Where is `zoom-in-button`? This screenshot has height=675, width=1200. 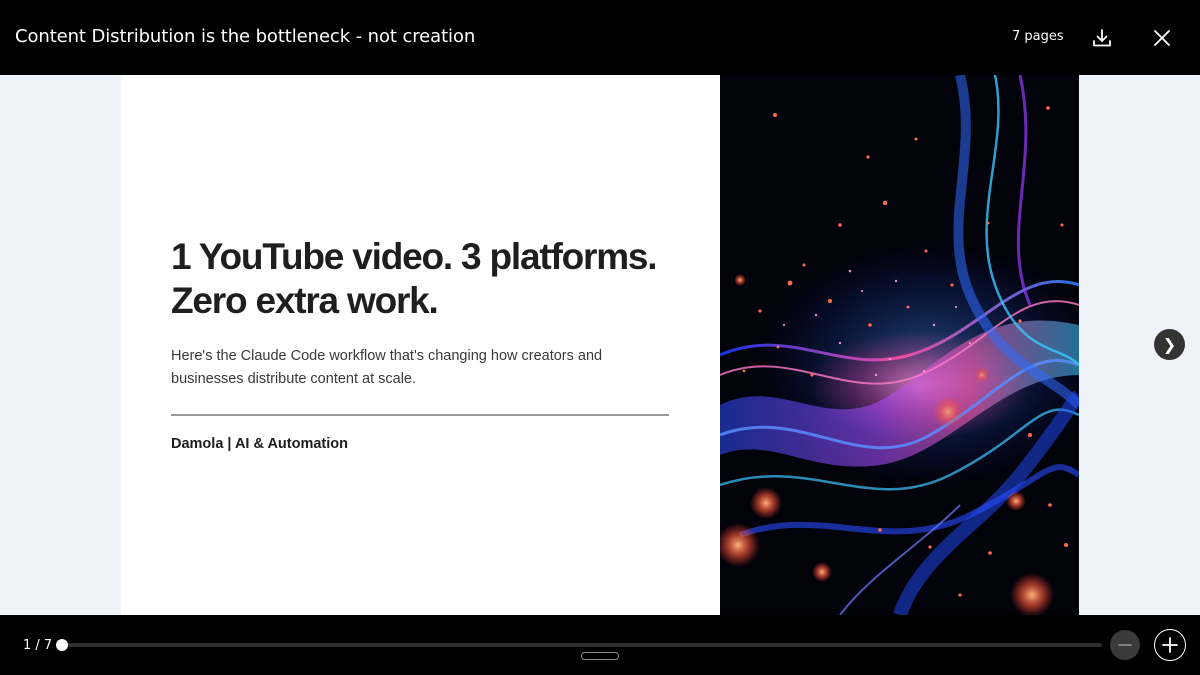
zoom-in-button is located at coordinates (1170, 645).